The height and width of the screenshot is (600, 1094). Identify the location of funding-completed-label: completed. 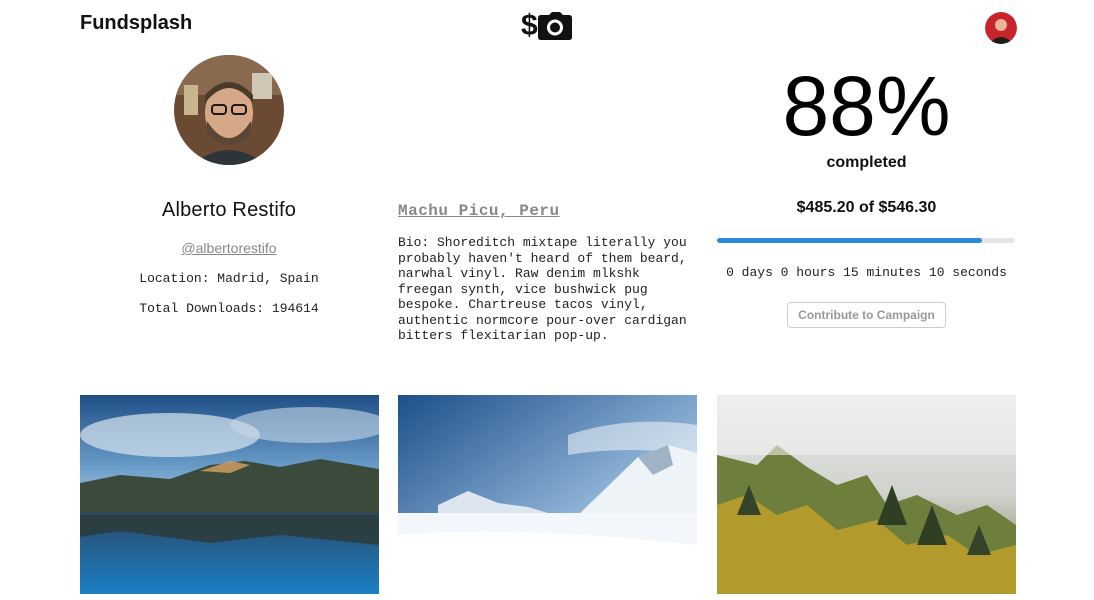
(866, 162).